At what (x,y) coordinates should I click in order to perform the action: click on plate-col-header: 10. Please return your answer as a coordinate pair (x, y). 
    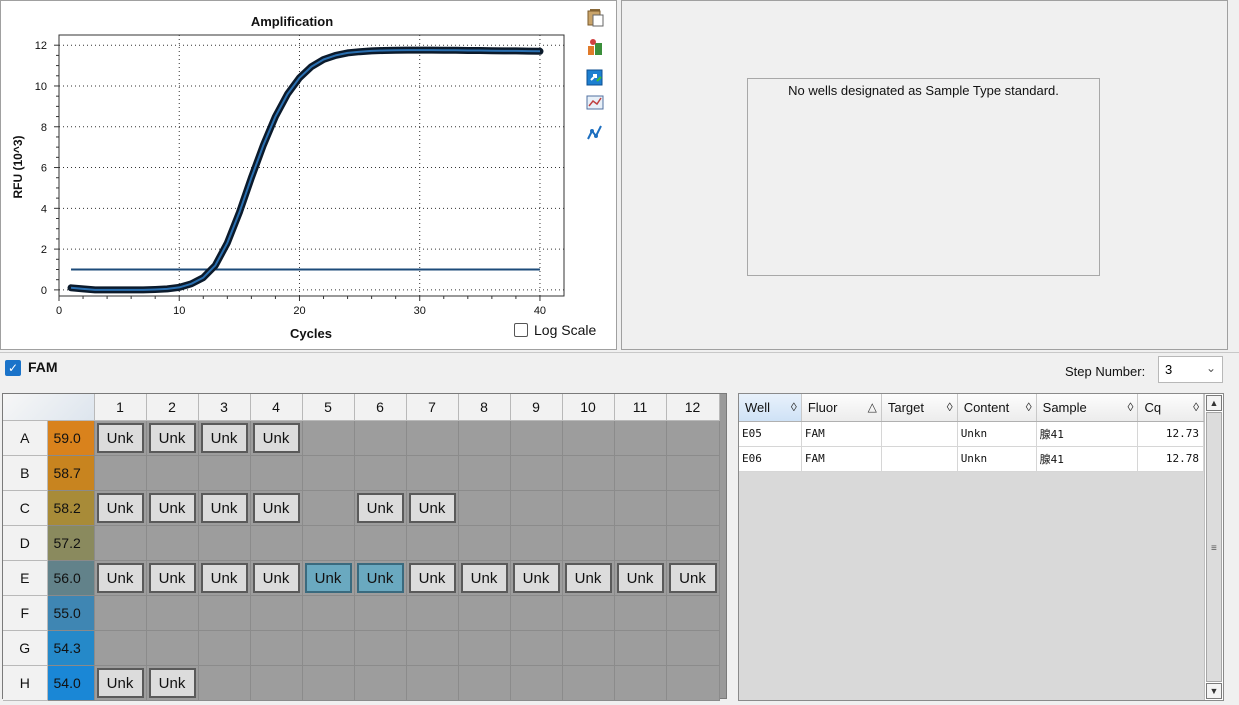
    Looking at the image, I should click on (588, 407).